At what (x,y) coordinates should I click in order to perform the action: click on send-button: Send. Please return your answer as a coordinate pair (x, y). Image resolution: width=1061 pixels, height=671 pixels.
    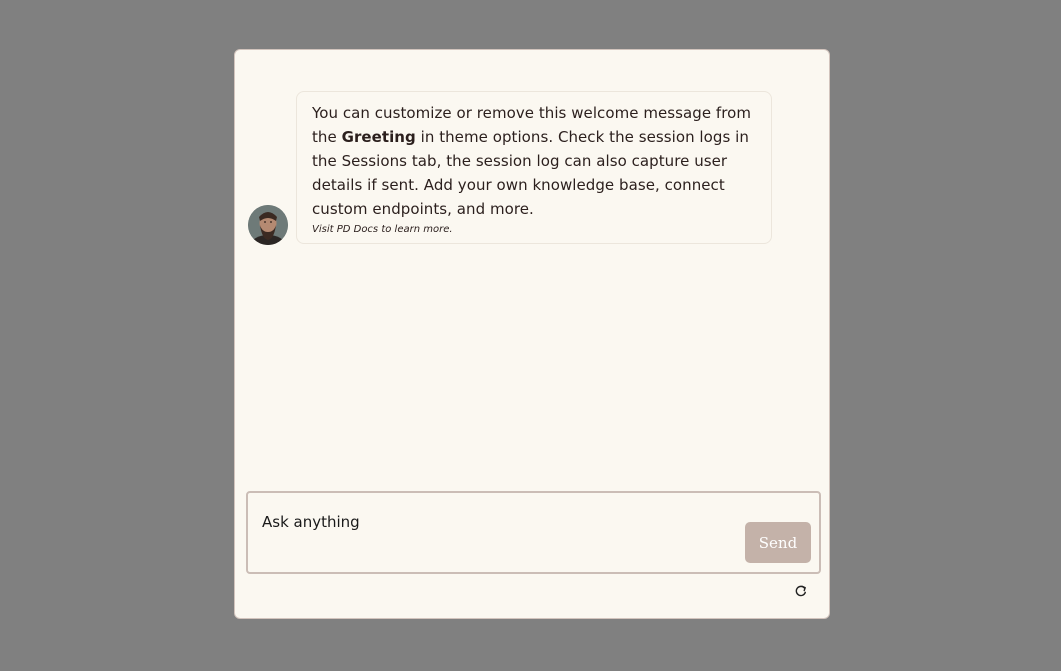
    Looking at the image, I should click on (778, 542).